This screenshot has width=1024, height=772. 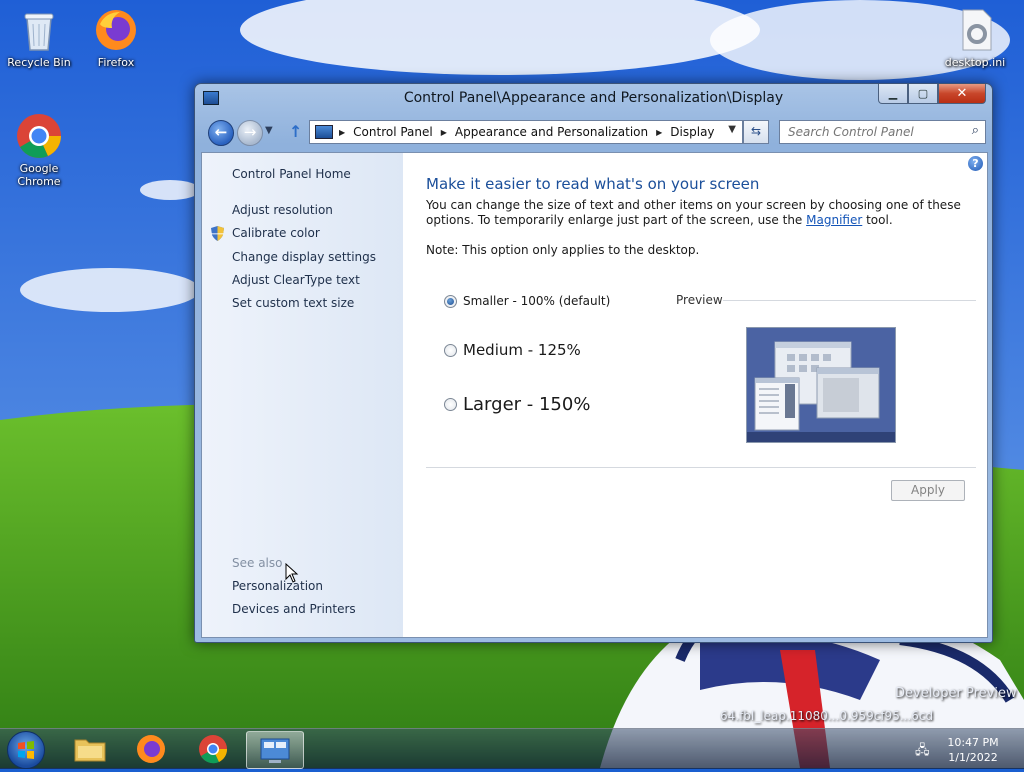 What do you see at coordinates (39, 175) in the screenshot?
I see `chrome-label: Google Chrome` at bounding box center [39, 175].